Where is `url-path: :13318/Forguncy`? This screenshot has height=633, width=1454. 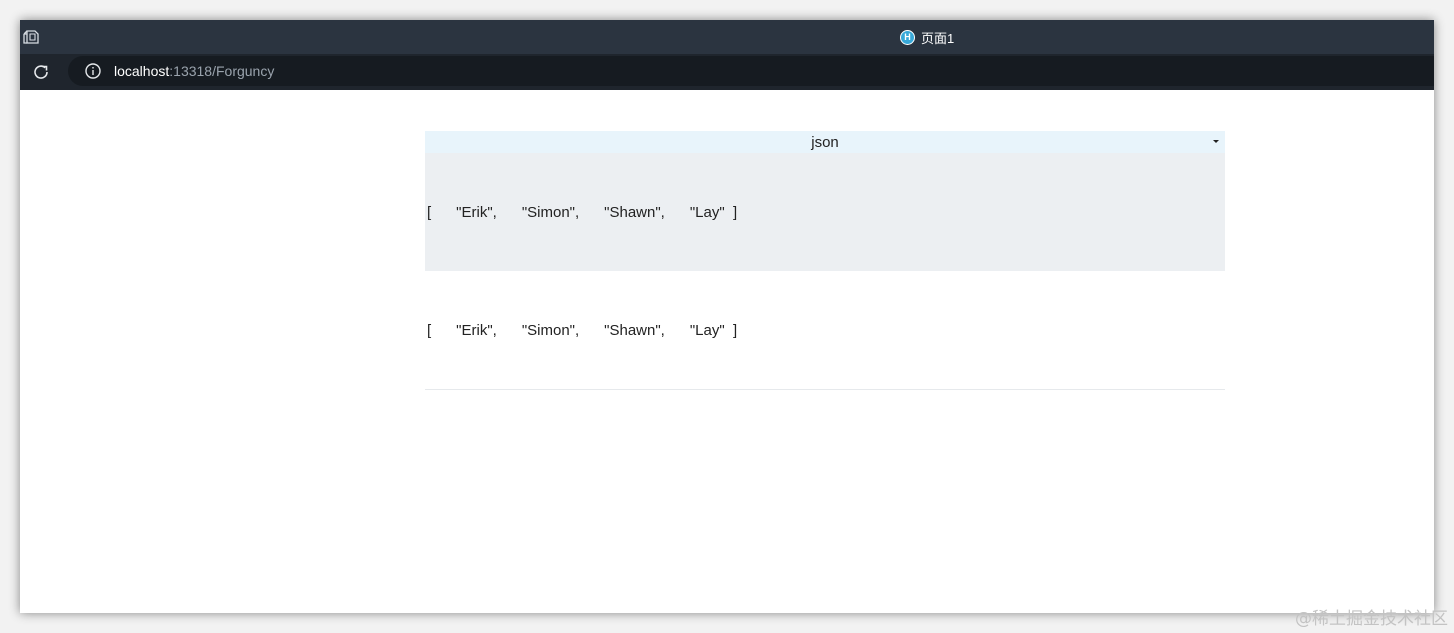 url-path: :13318/Forguncy is located at coordinates (222, 71).